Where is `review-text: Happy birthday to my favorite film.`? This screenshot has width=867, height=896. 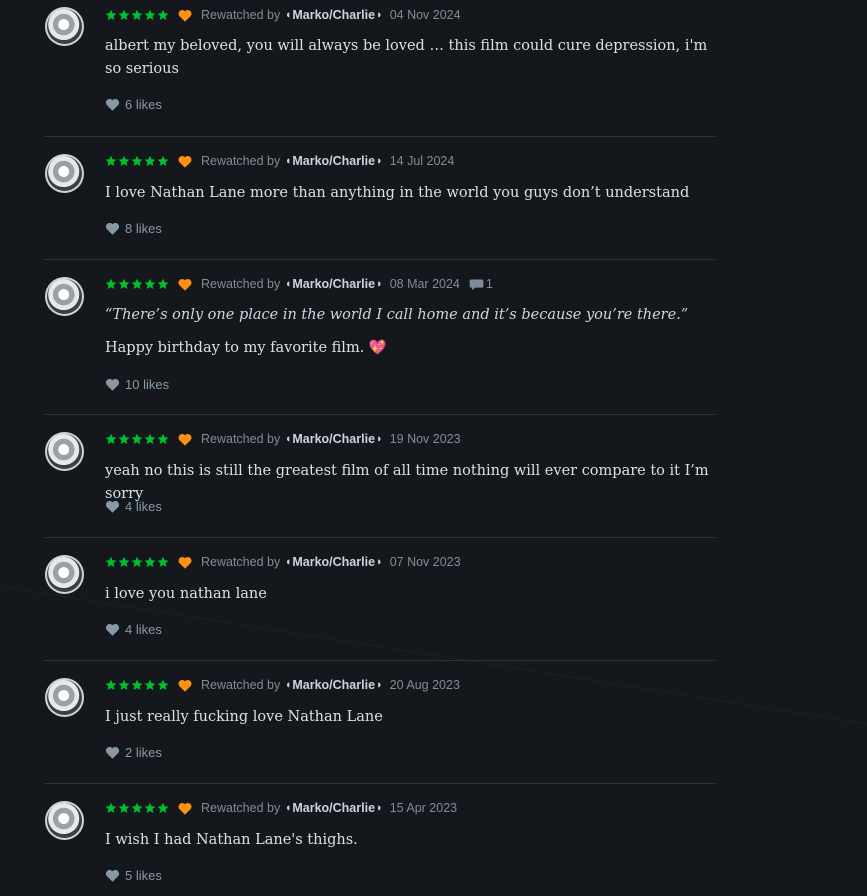 review-text: Happy birthday to my favorite film. is located at coordinates (235, 348).